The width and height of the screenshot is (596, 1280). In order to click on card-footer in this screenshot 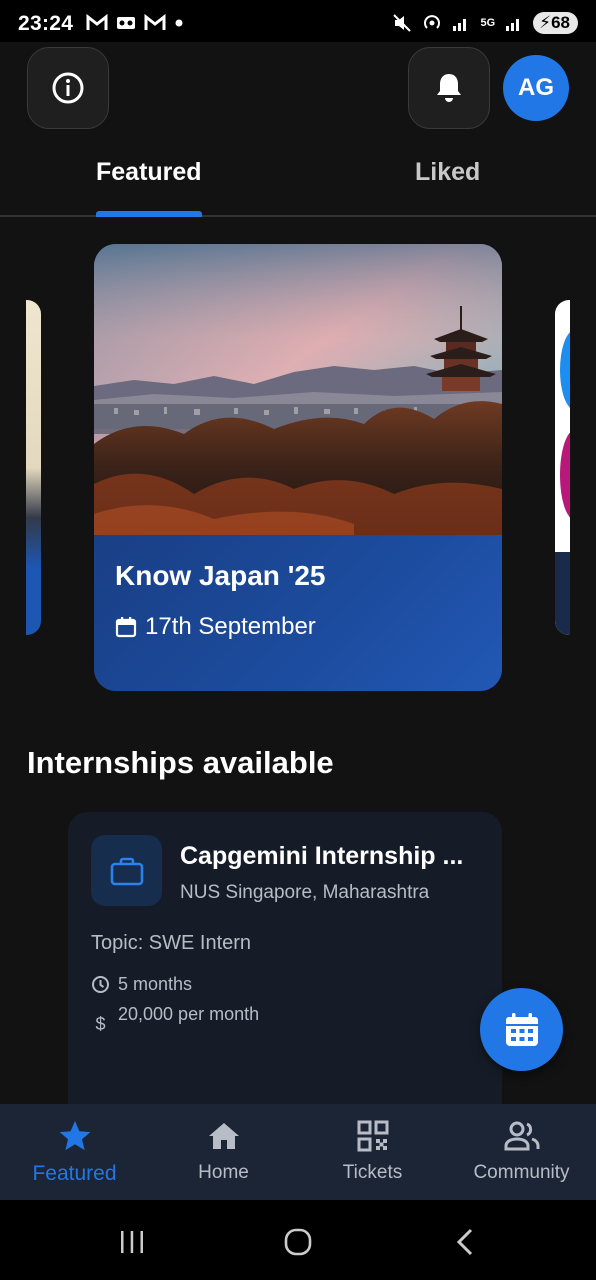, I will do `click(562, 593)`.